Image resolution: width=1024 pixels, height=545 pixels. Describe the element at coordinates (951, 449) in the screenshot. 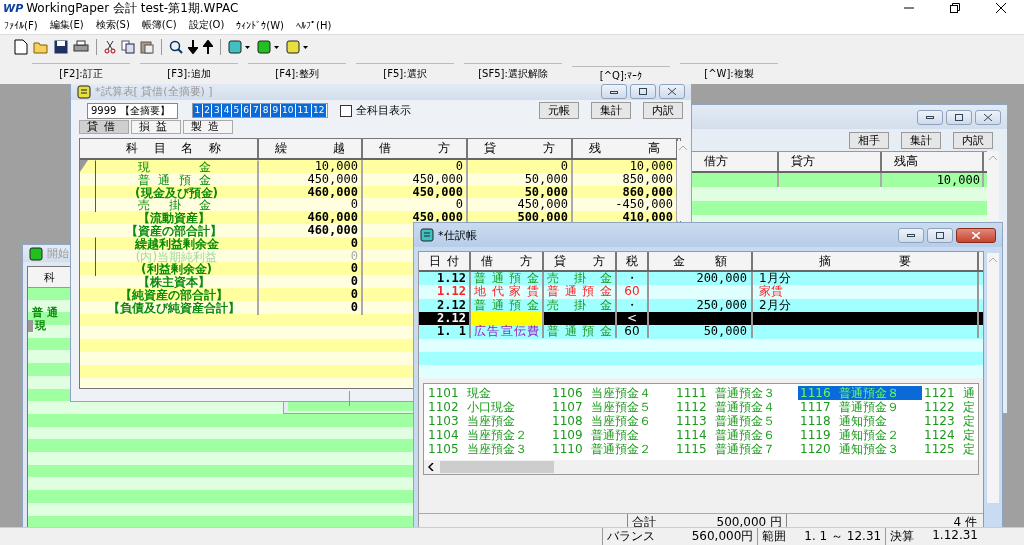

I see `account-item: 1125 定` at that location.